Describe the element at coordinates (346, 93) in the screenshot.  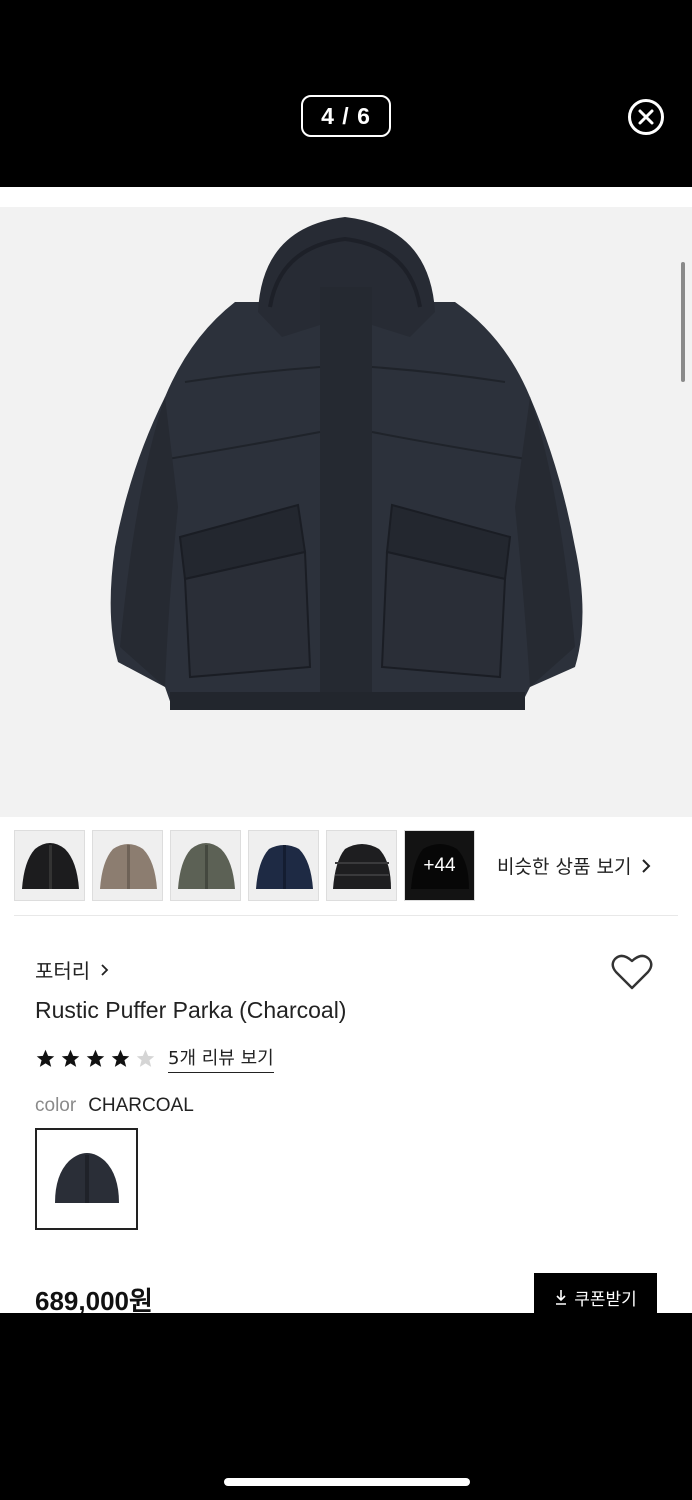
I see `viewer-top-bar: 4 / 6` at that location.